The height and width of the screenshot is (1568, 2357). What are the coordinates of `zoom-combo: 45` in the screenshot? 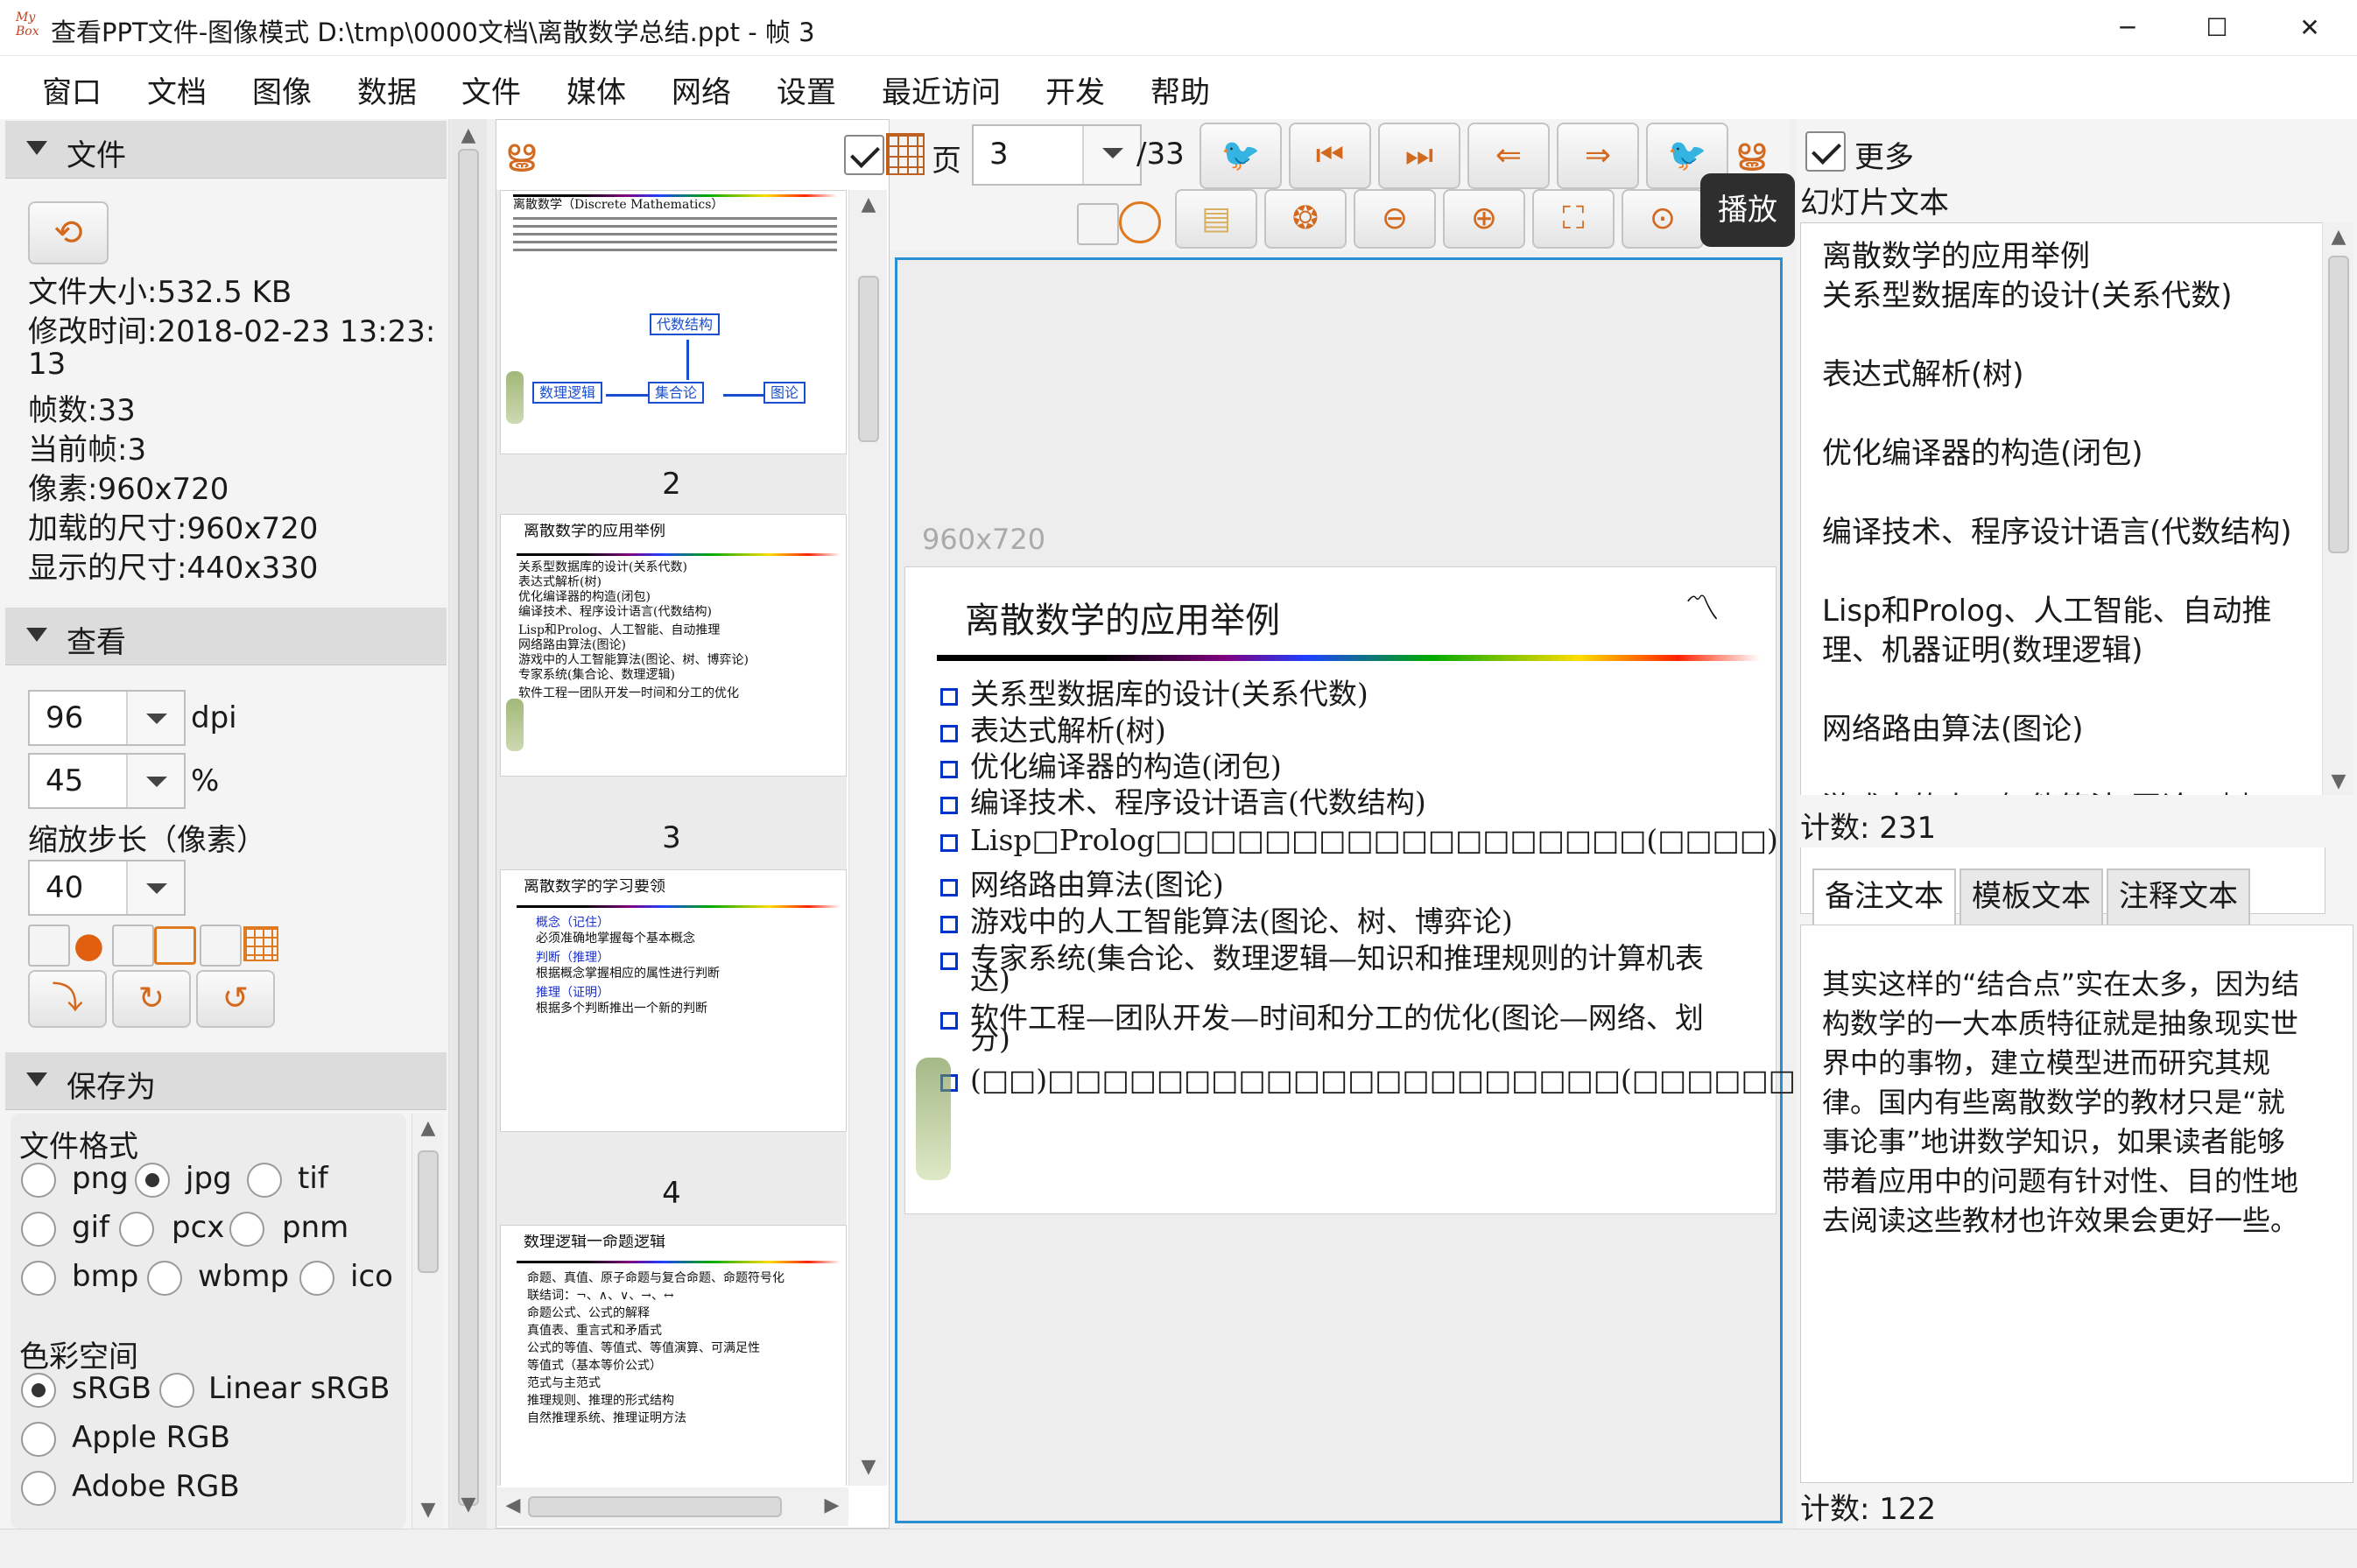 It's located at (107, 781).